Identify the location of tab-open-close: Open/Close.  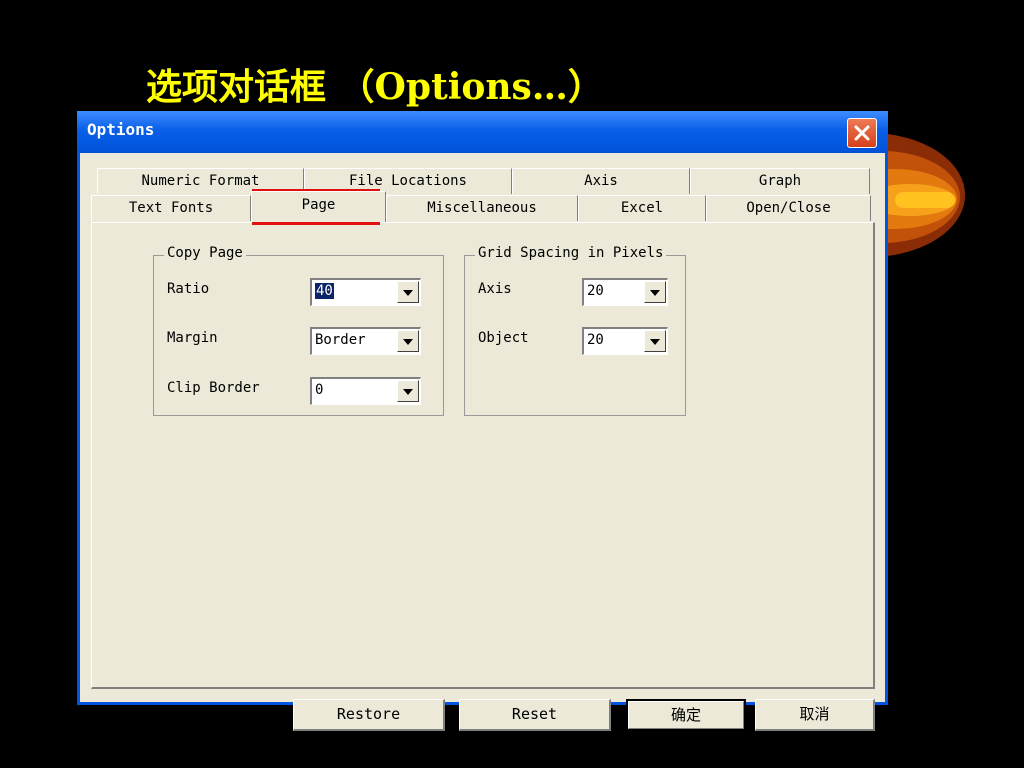
(788, 208).